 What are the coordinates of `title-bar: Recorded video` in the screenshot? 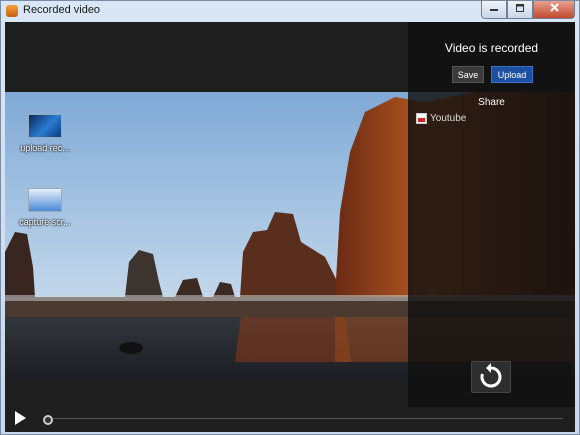 It's located at (290, 11).